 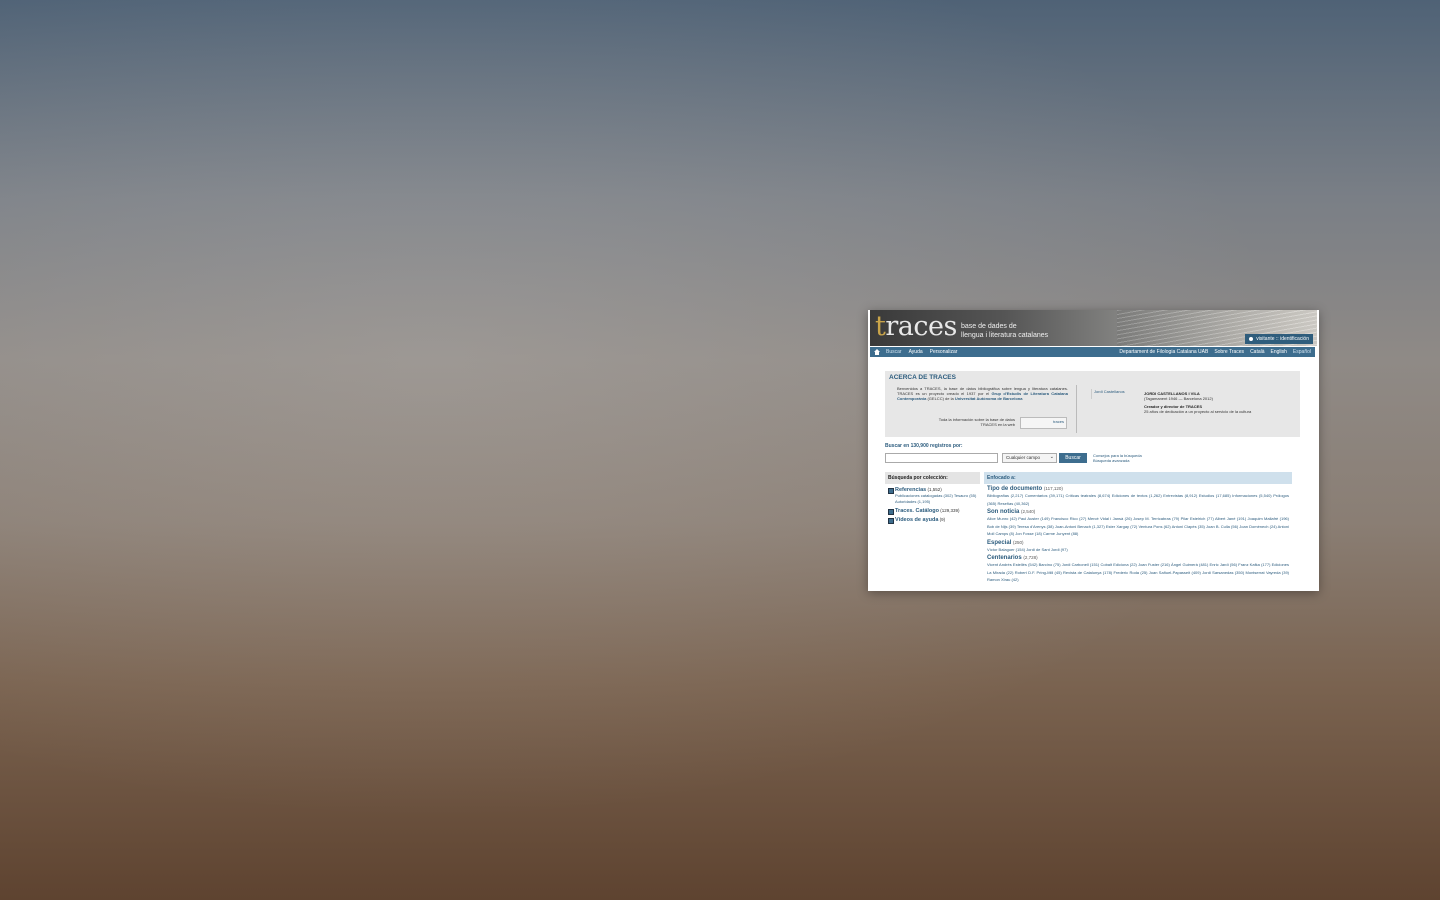 What do you see at coordinates (1257, 352) in the screenshot?
I see `lang-catala: Català` at bounding box center [1257, 352].